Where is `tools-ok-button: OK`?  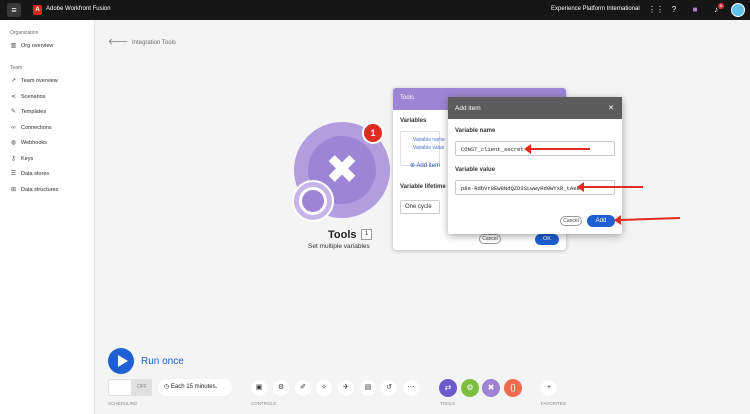 tools-ok-button: OK is located at coordinates (547, 239).